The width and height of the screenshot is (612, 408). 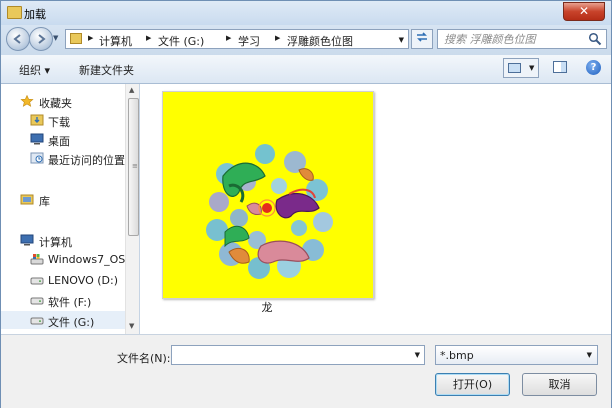 What do you see at coordinates (55, 242) in the screenshot?
I see `sidebar-item-label: 计算机` at bounding box center [55, 242].